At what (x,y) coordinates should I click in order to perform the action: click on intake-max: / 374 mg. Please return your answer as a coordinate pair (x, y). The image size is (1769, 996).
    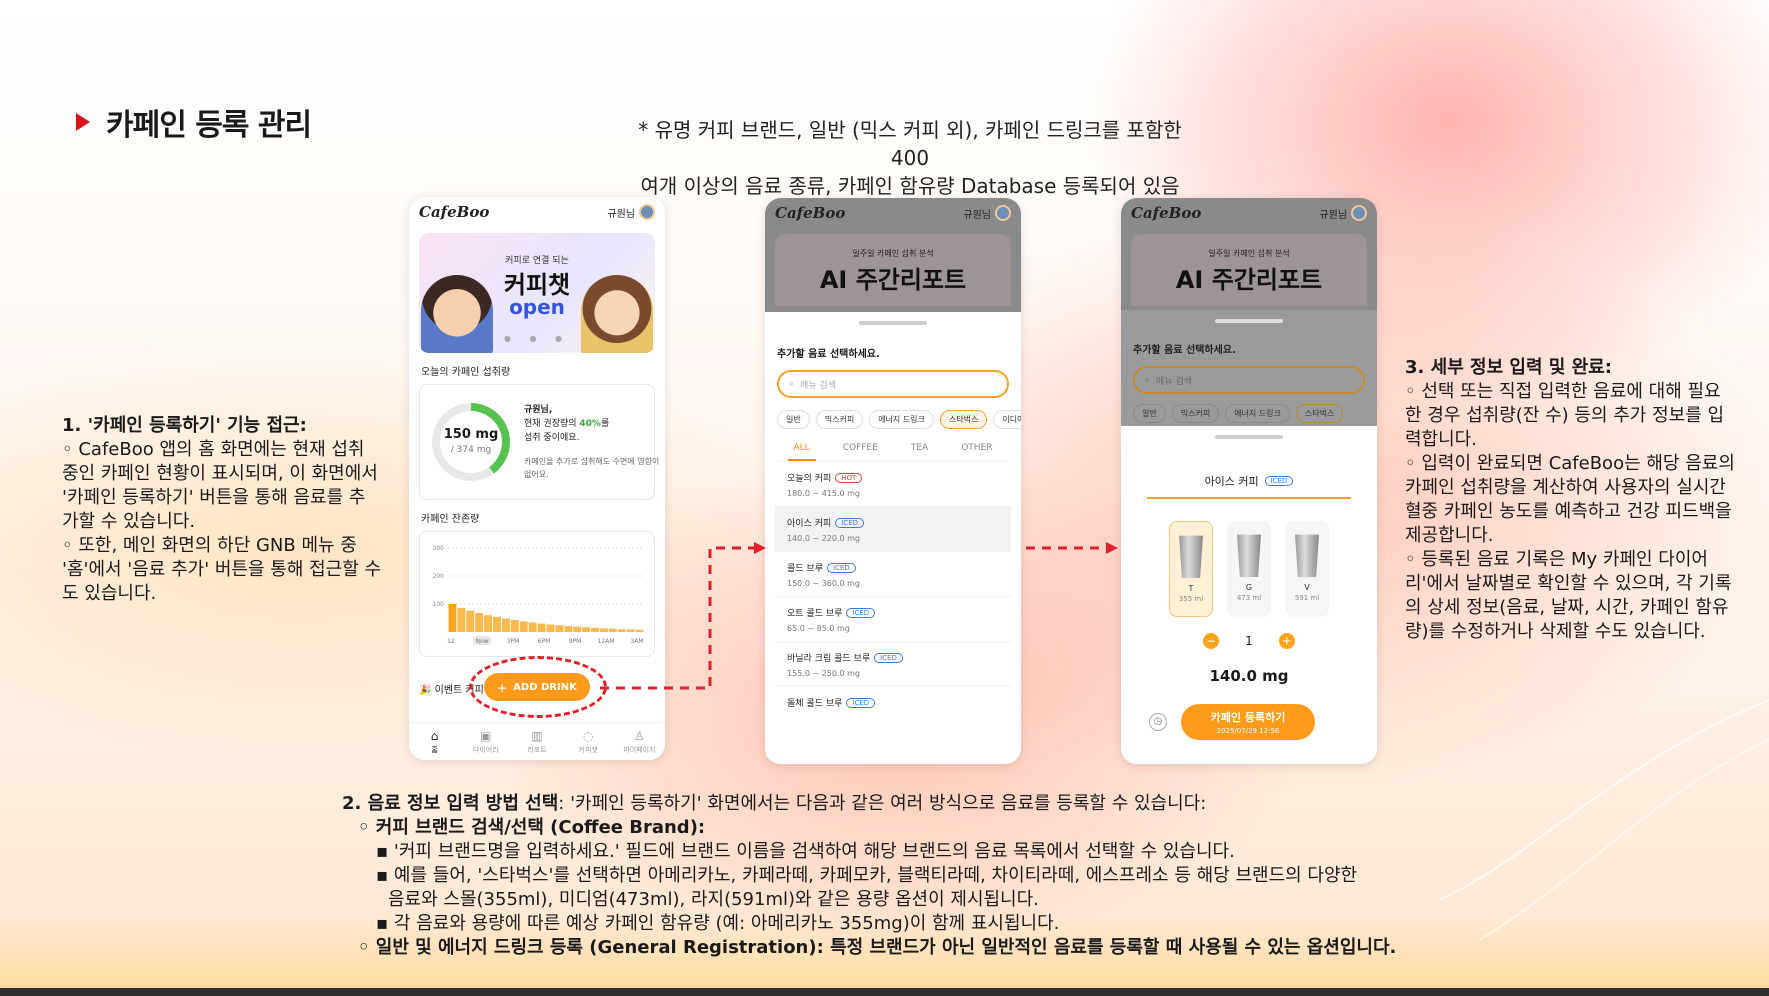
    Looking at the image, I should click on (471, 450).